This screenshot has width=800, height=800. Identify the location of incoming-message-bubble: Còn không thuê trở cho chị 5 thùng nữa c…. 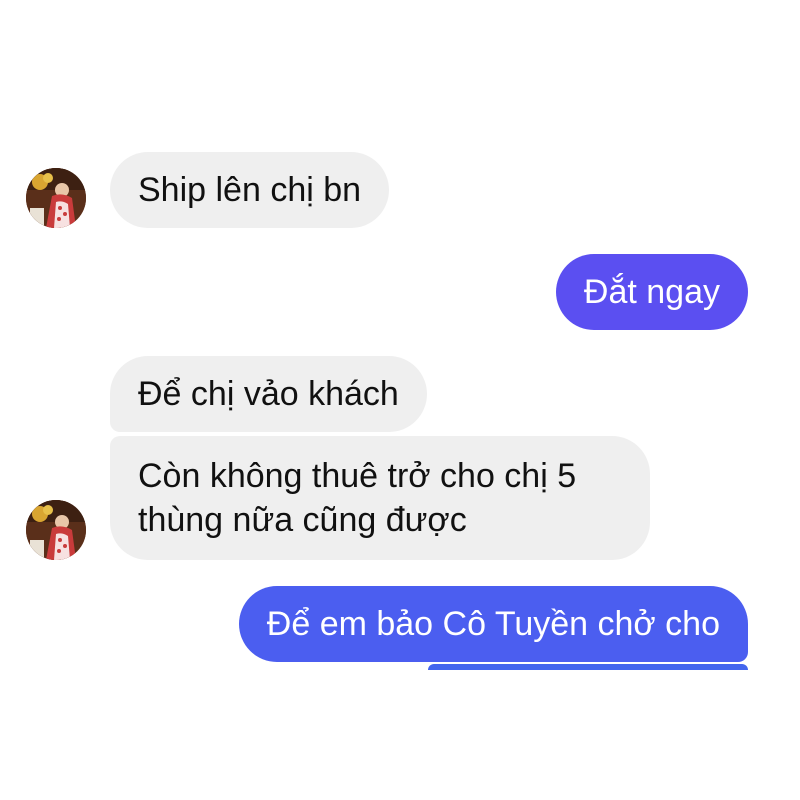
(380, 498).